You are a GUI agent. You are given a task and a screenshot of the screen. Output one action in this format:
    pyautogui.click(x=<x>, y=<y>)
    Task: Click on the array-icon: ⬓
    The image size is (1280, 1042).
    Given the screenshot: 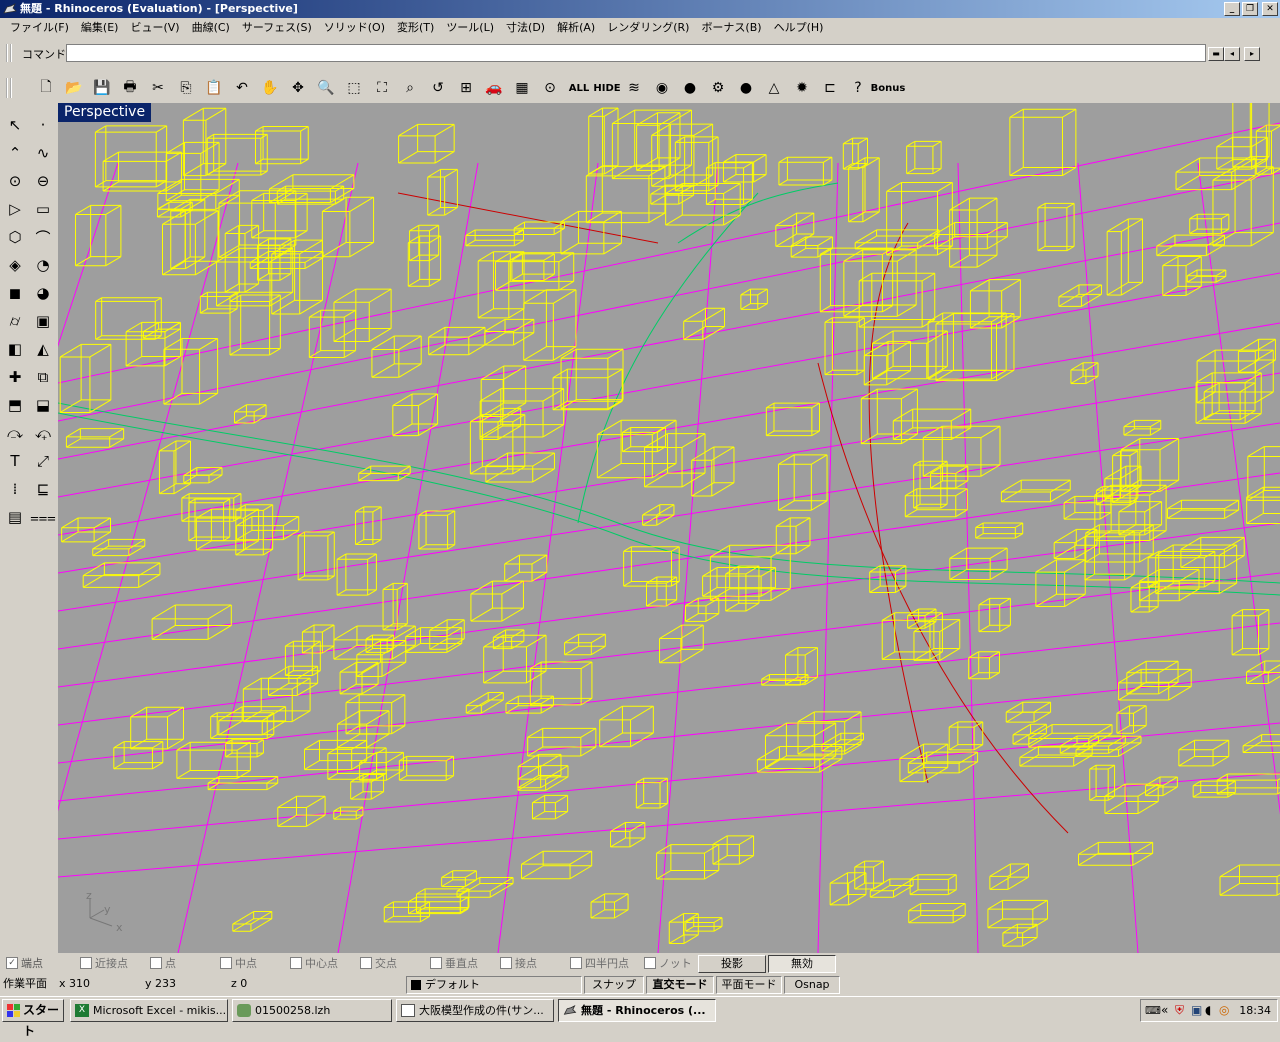 What is the action you would take?
    pyautogui.click(x=43, y=405)
    